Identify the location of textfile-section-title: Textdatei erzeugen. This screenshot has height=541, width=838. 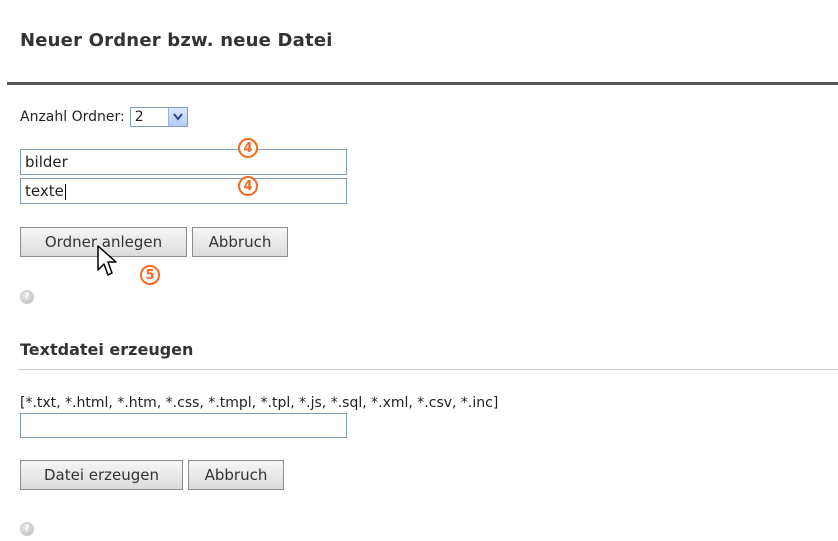
(107, 349).